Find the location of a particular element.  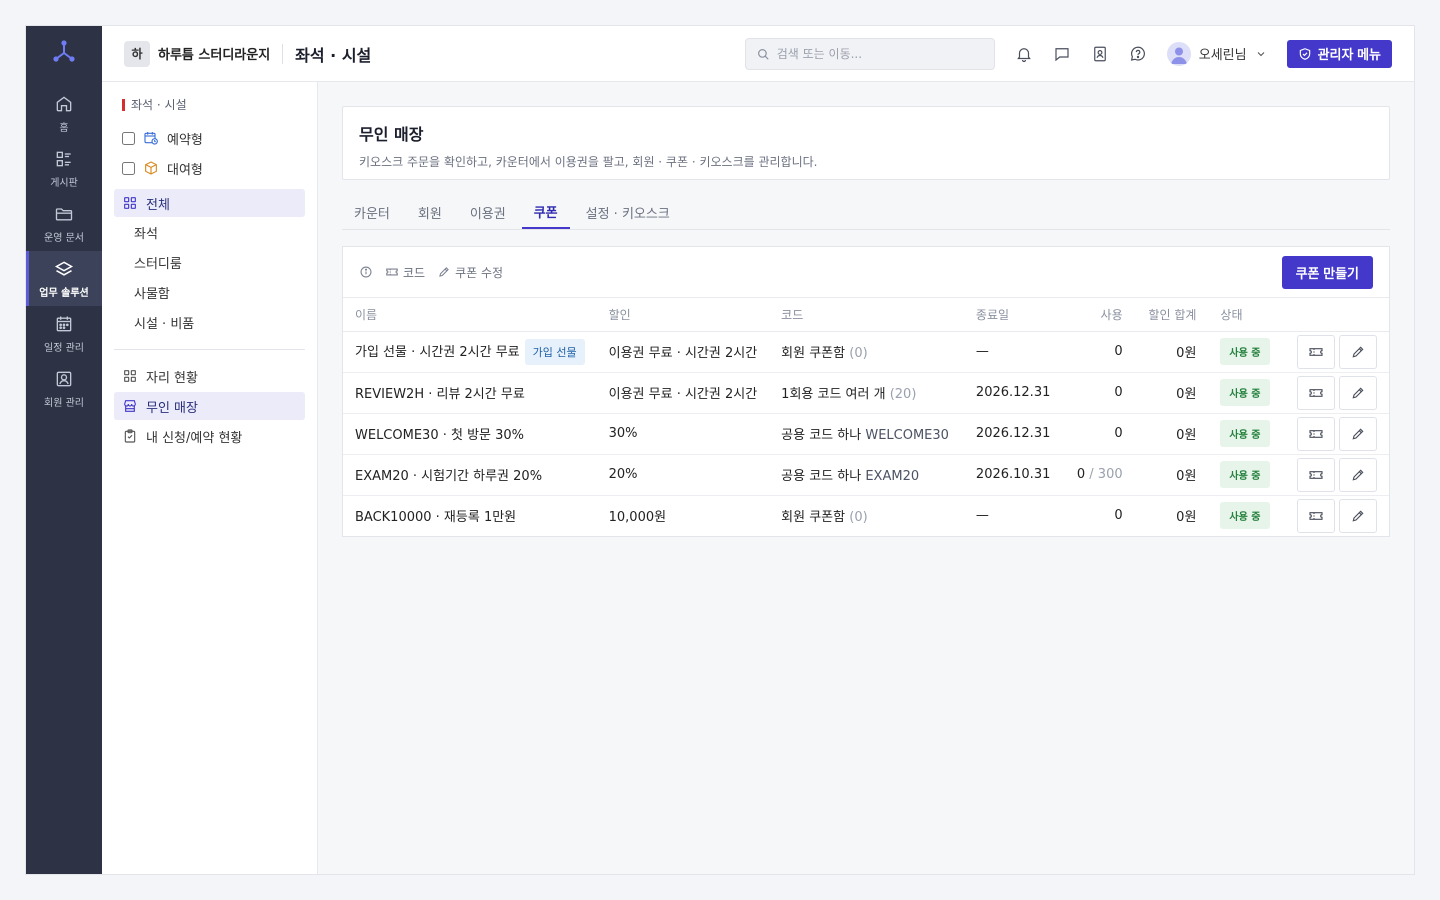

rail-item-members: 회원 관리 is located at coordinates (64, 388).